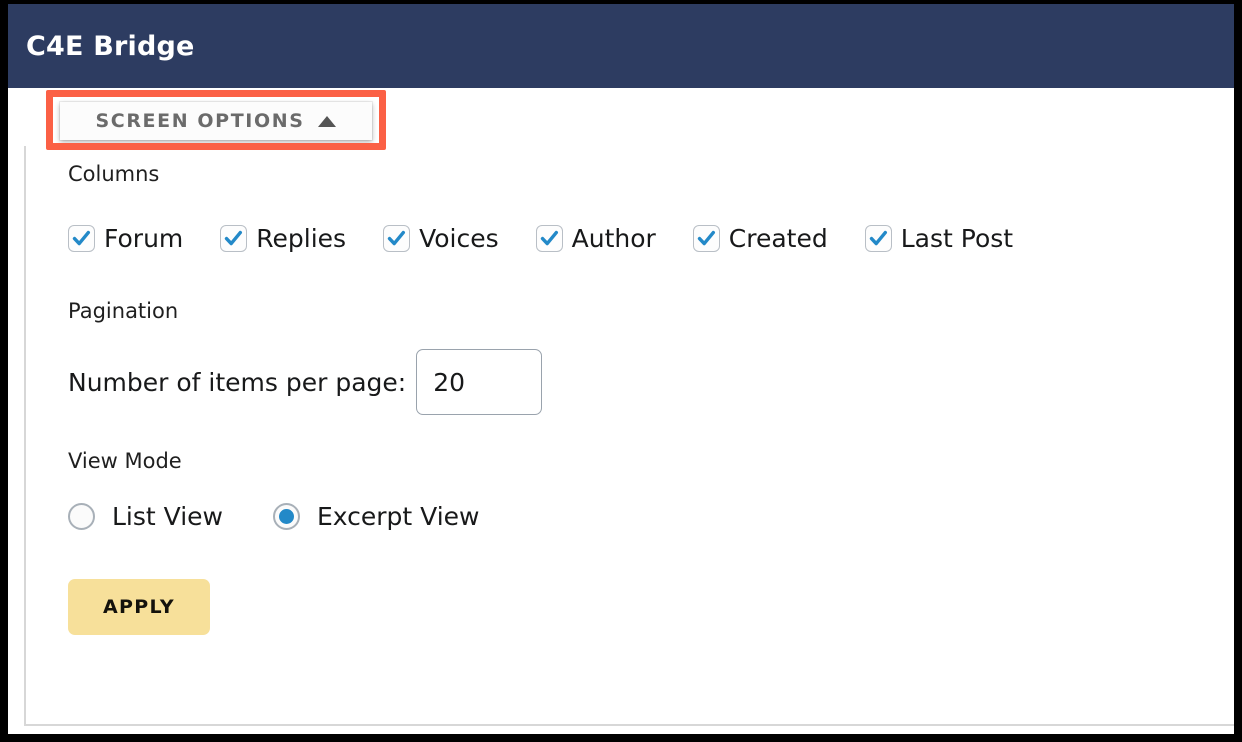 The image size is (1242, 742). I want to click on radio-item-excerpt-view: Excerpt View, so click(376, 516).